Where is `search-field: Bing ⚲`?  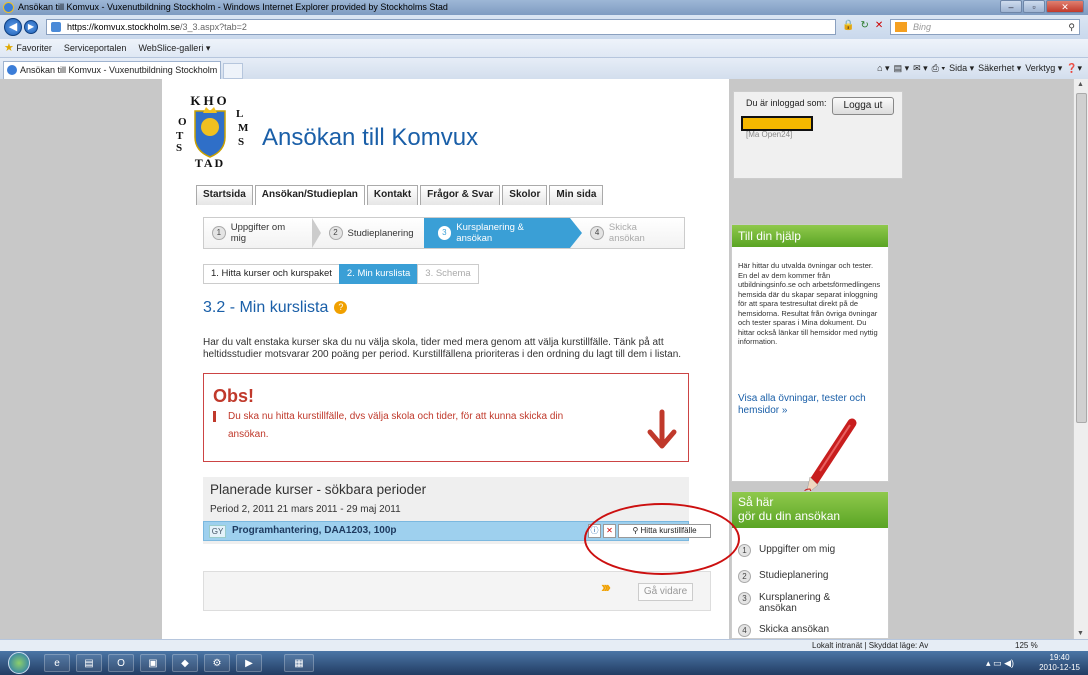
search-field: Bing ⚲ is located at coordinates (985, 27).